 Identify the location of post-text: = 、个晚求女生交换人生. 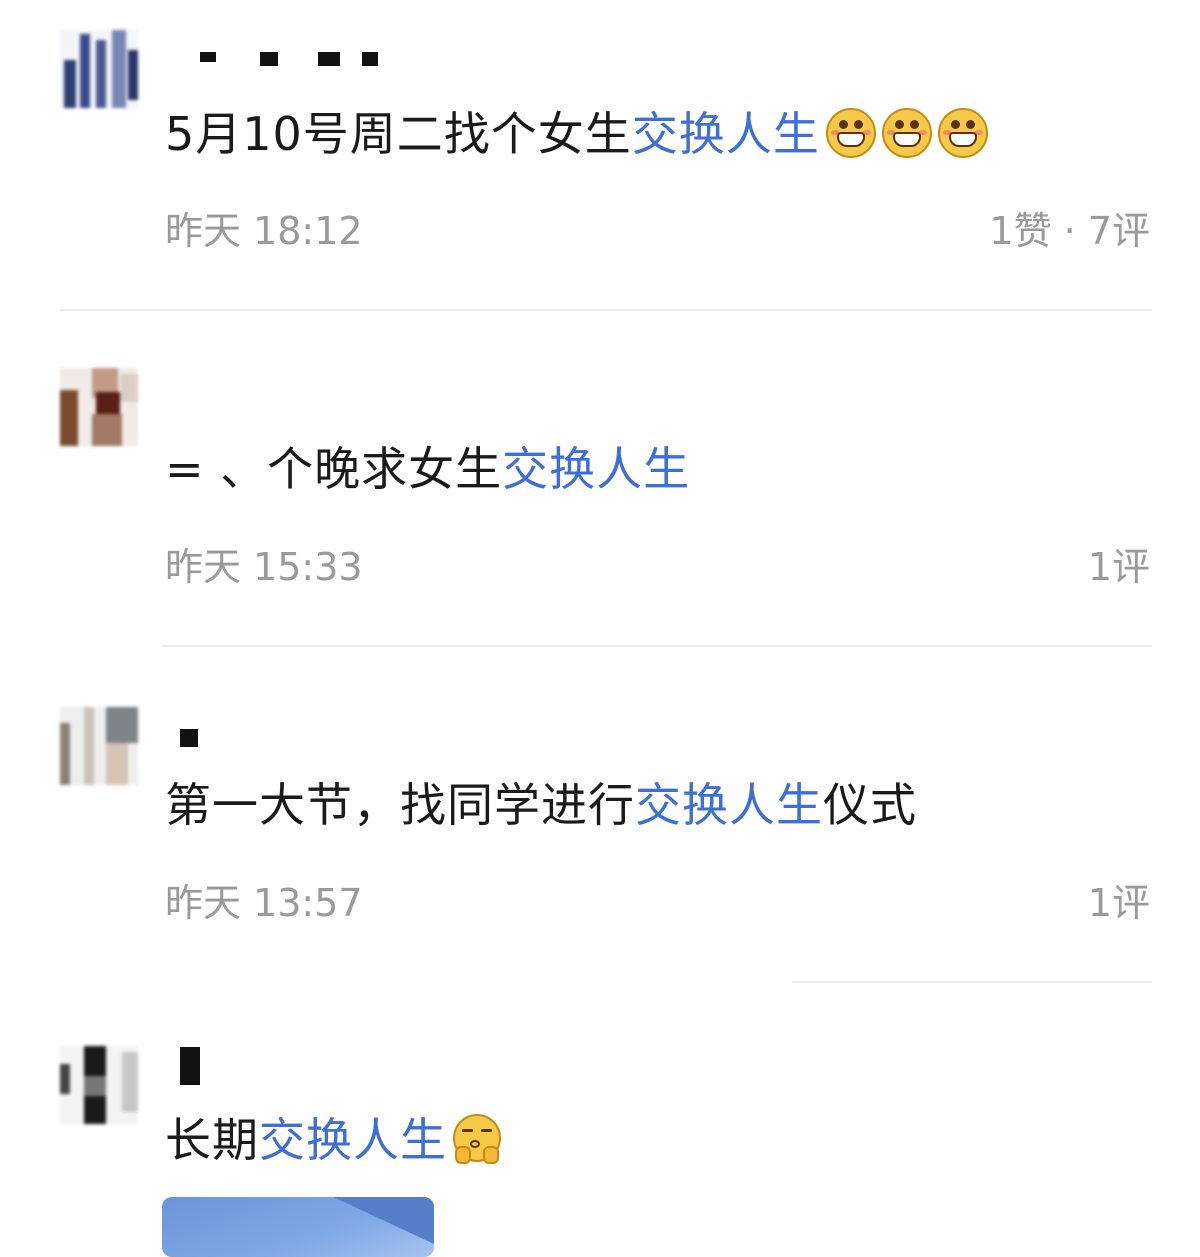
(427, 469).